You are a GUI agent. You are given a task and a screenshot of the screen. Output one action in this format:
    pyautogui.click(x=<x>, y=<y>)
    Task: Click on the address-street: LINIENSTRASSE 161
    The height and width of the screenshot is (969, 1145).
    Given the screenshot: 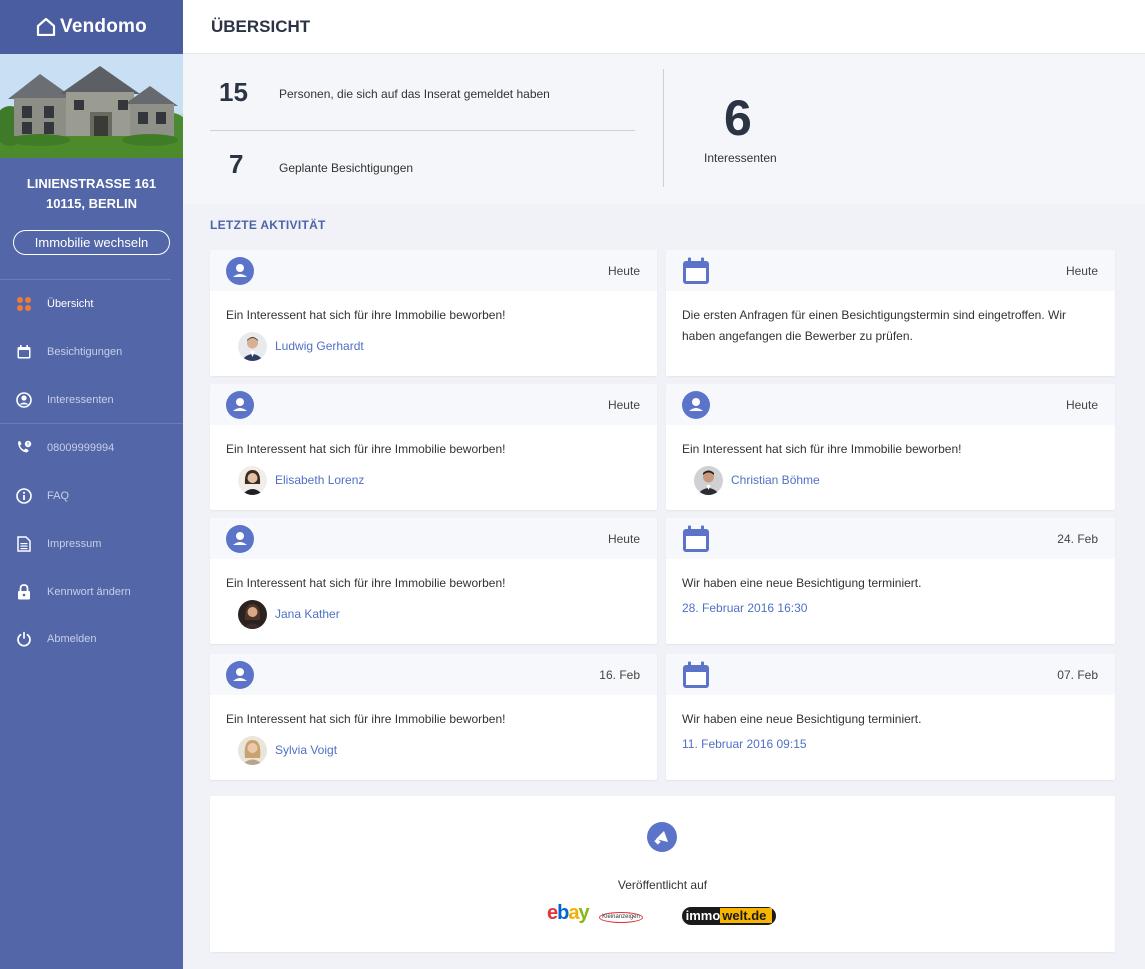 What is the action you would take?
    pyautogui.click(x=91, y=183)
    